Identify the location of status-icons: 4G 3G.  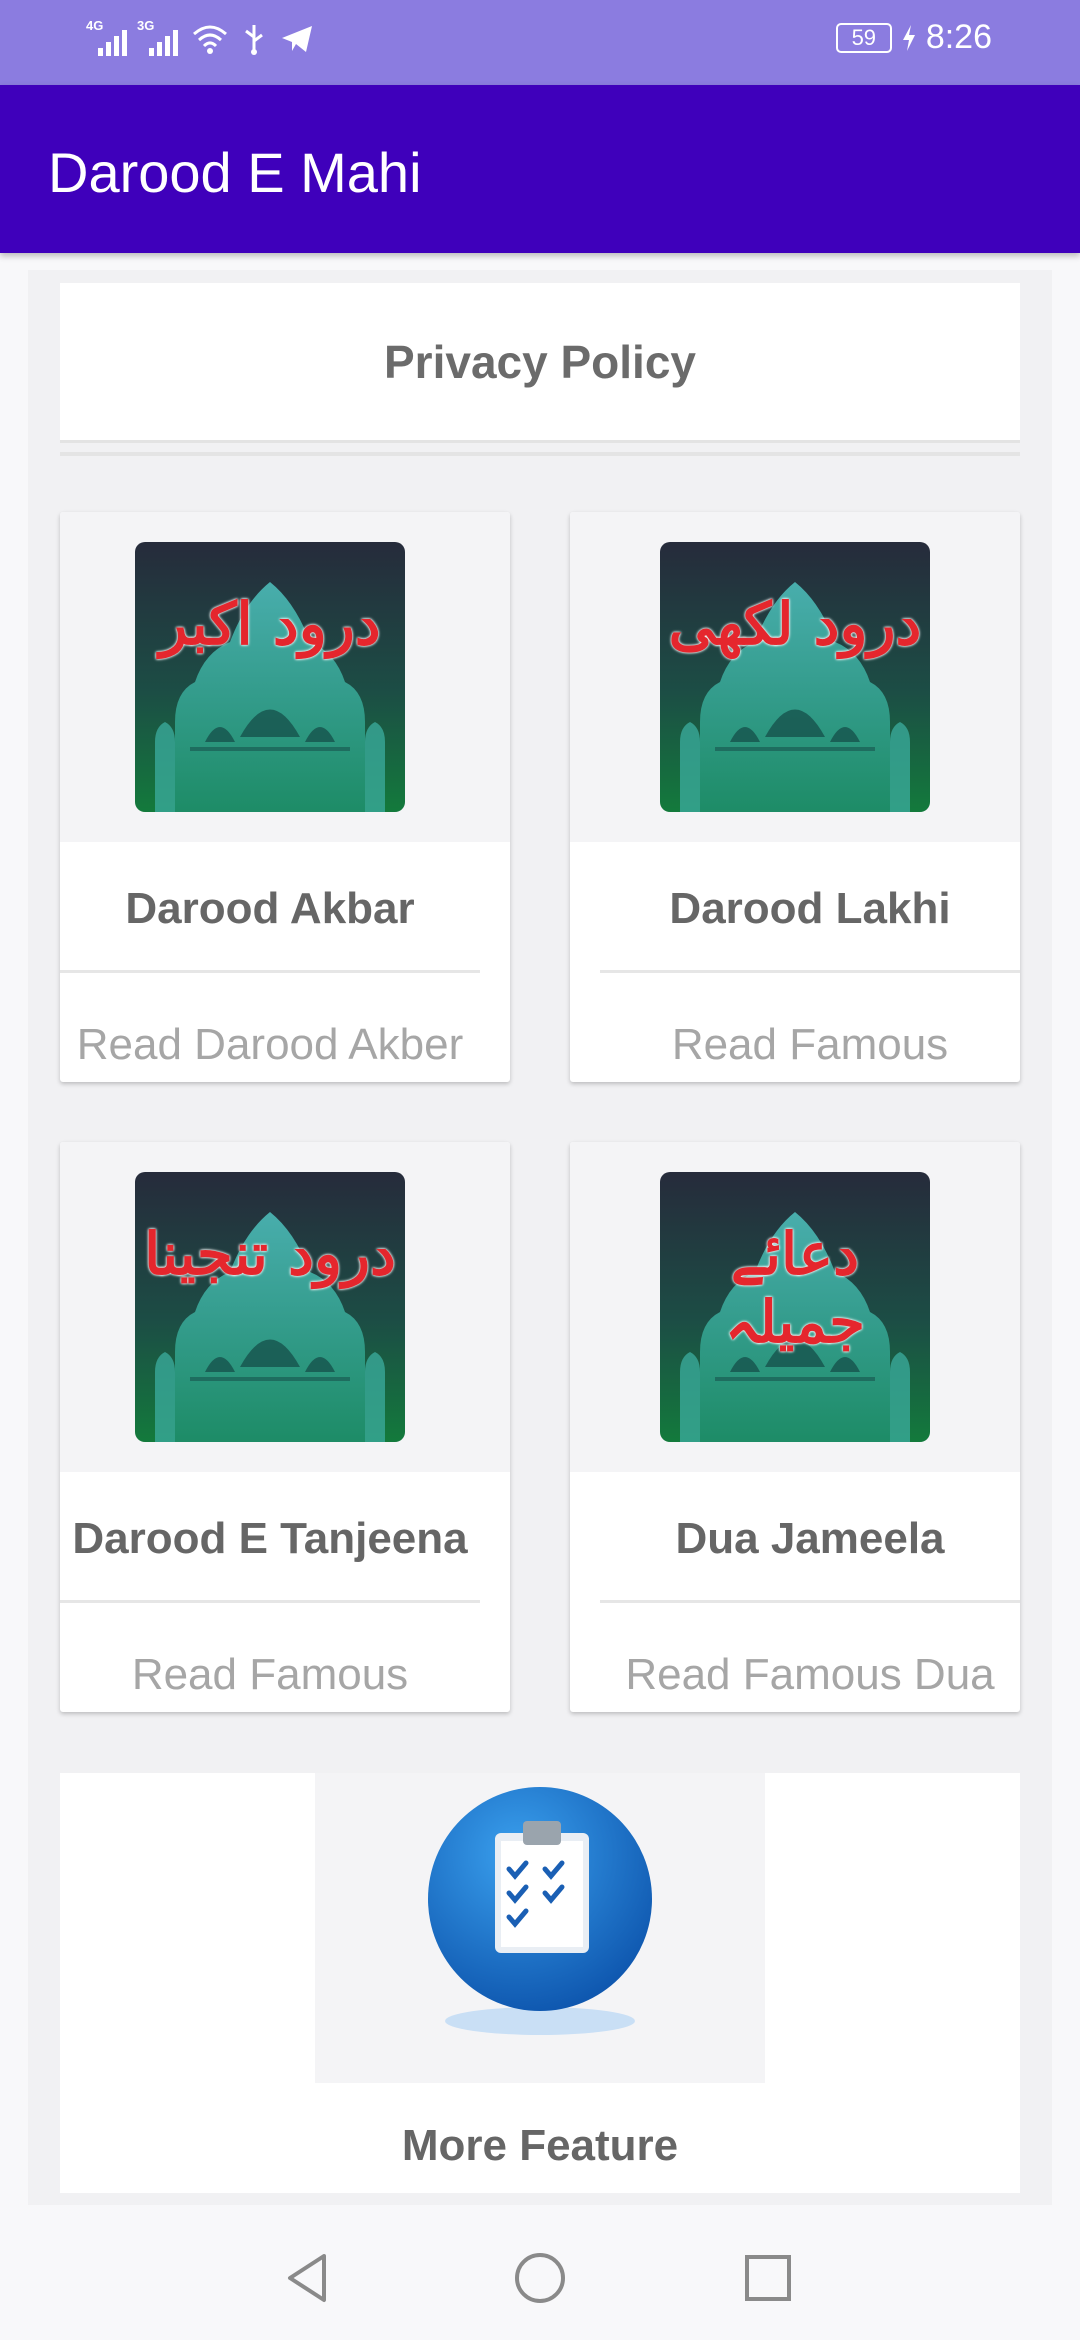
(200, 37).